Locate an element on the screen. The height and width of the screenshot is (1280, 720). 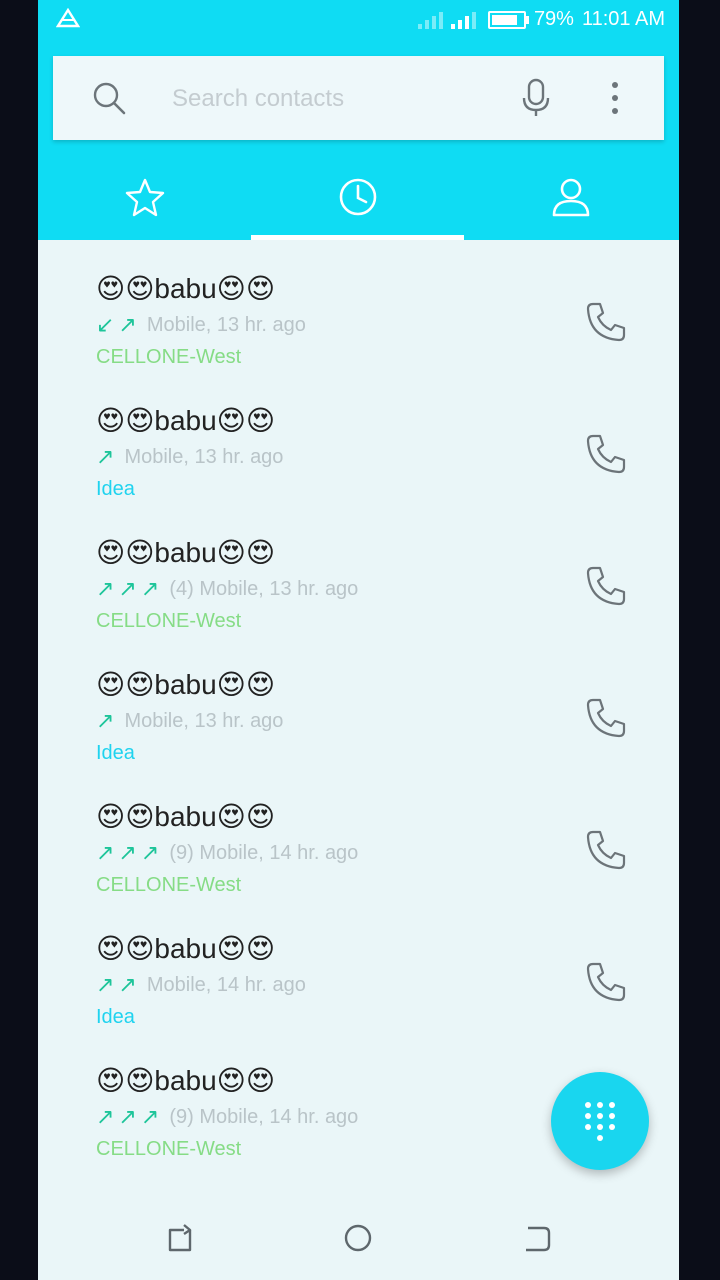
notification-icon is located at coordinates (68, 20).